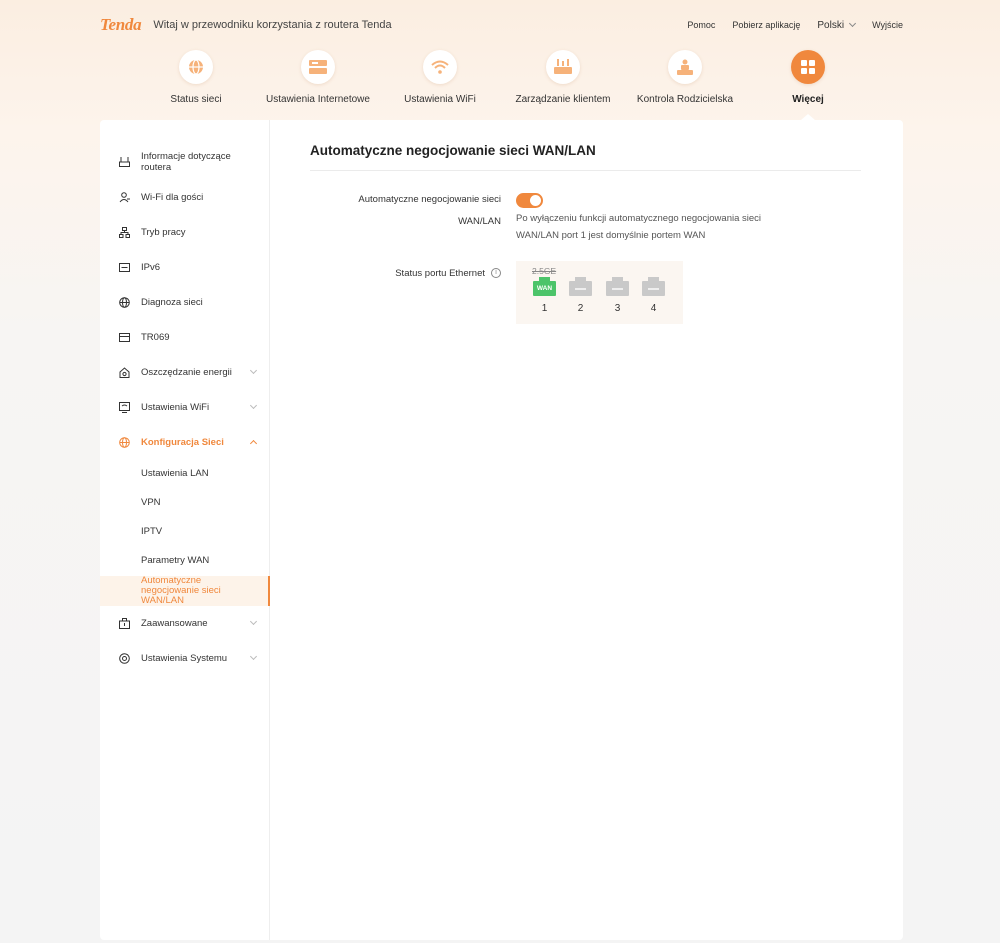  Describe the element at coordinates (174, 623) in the screenshot. I see `sidebar-item-label: Zaawansowane` at that location.